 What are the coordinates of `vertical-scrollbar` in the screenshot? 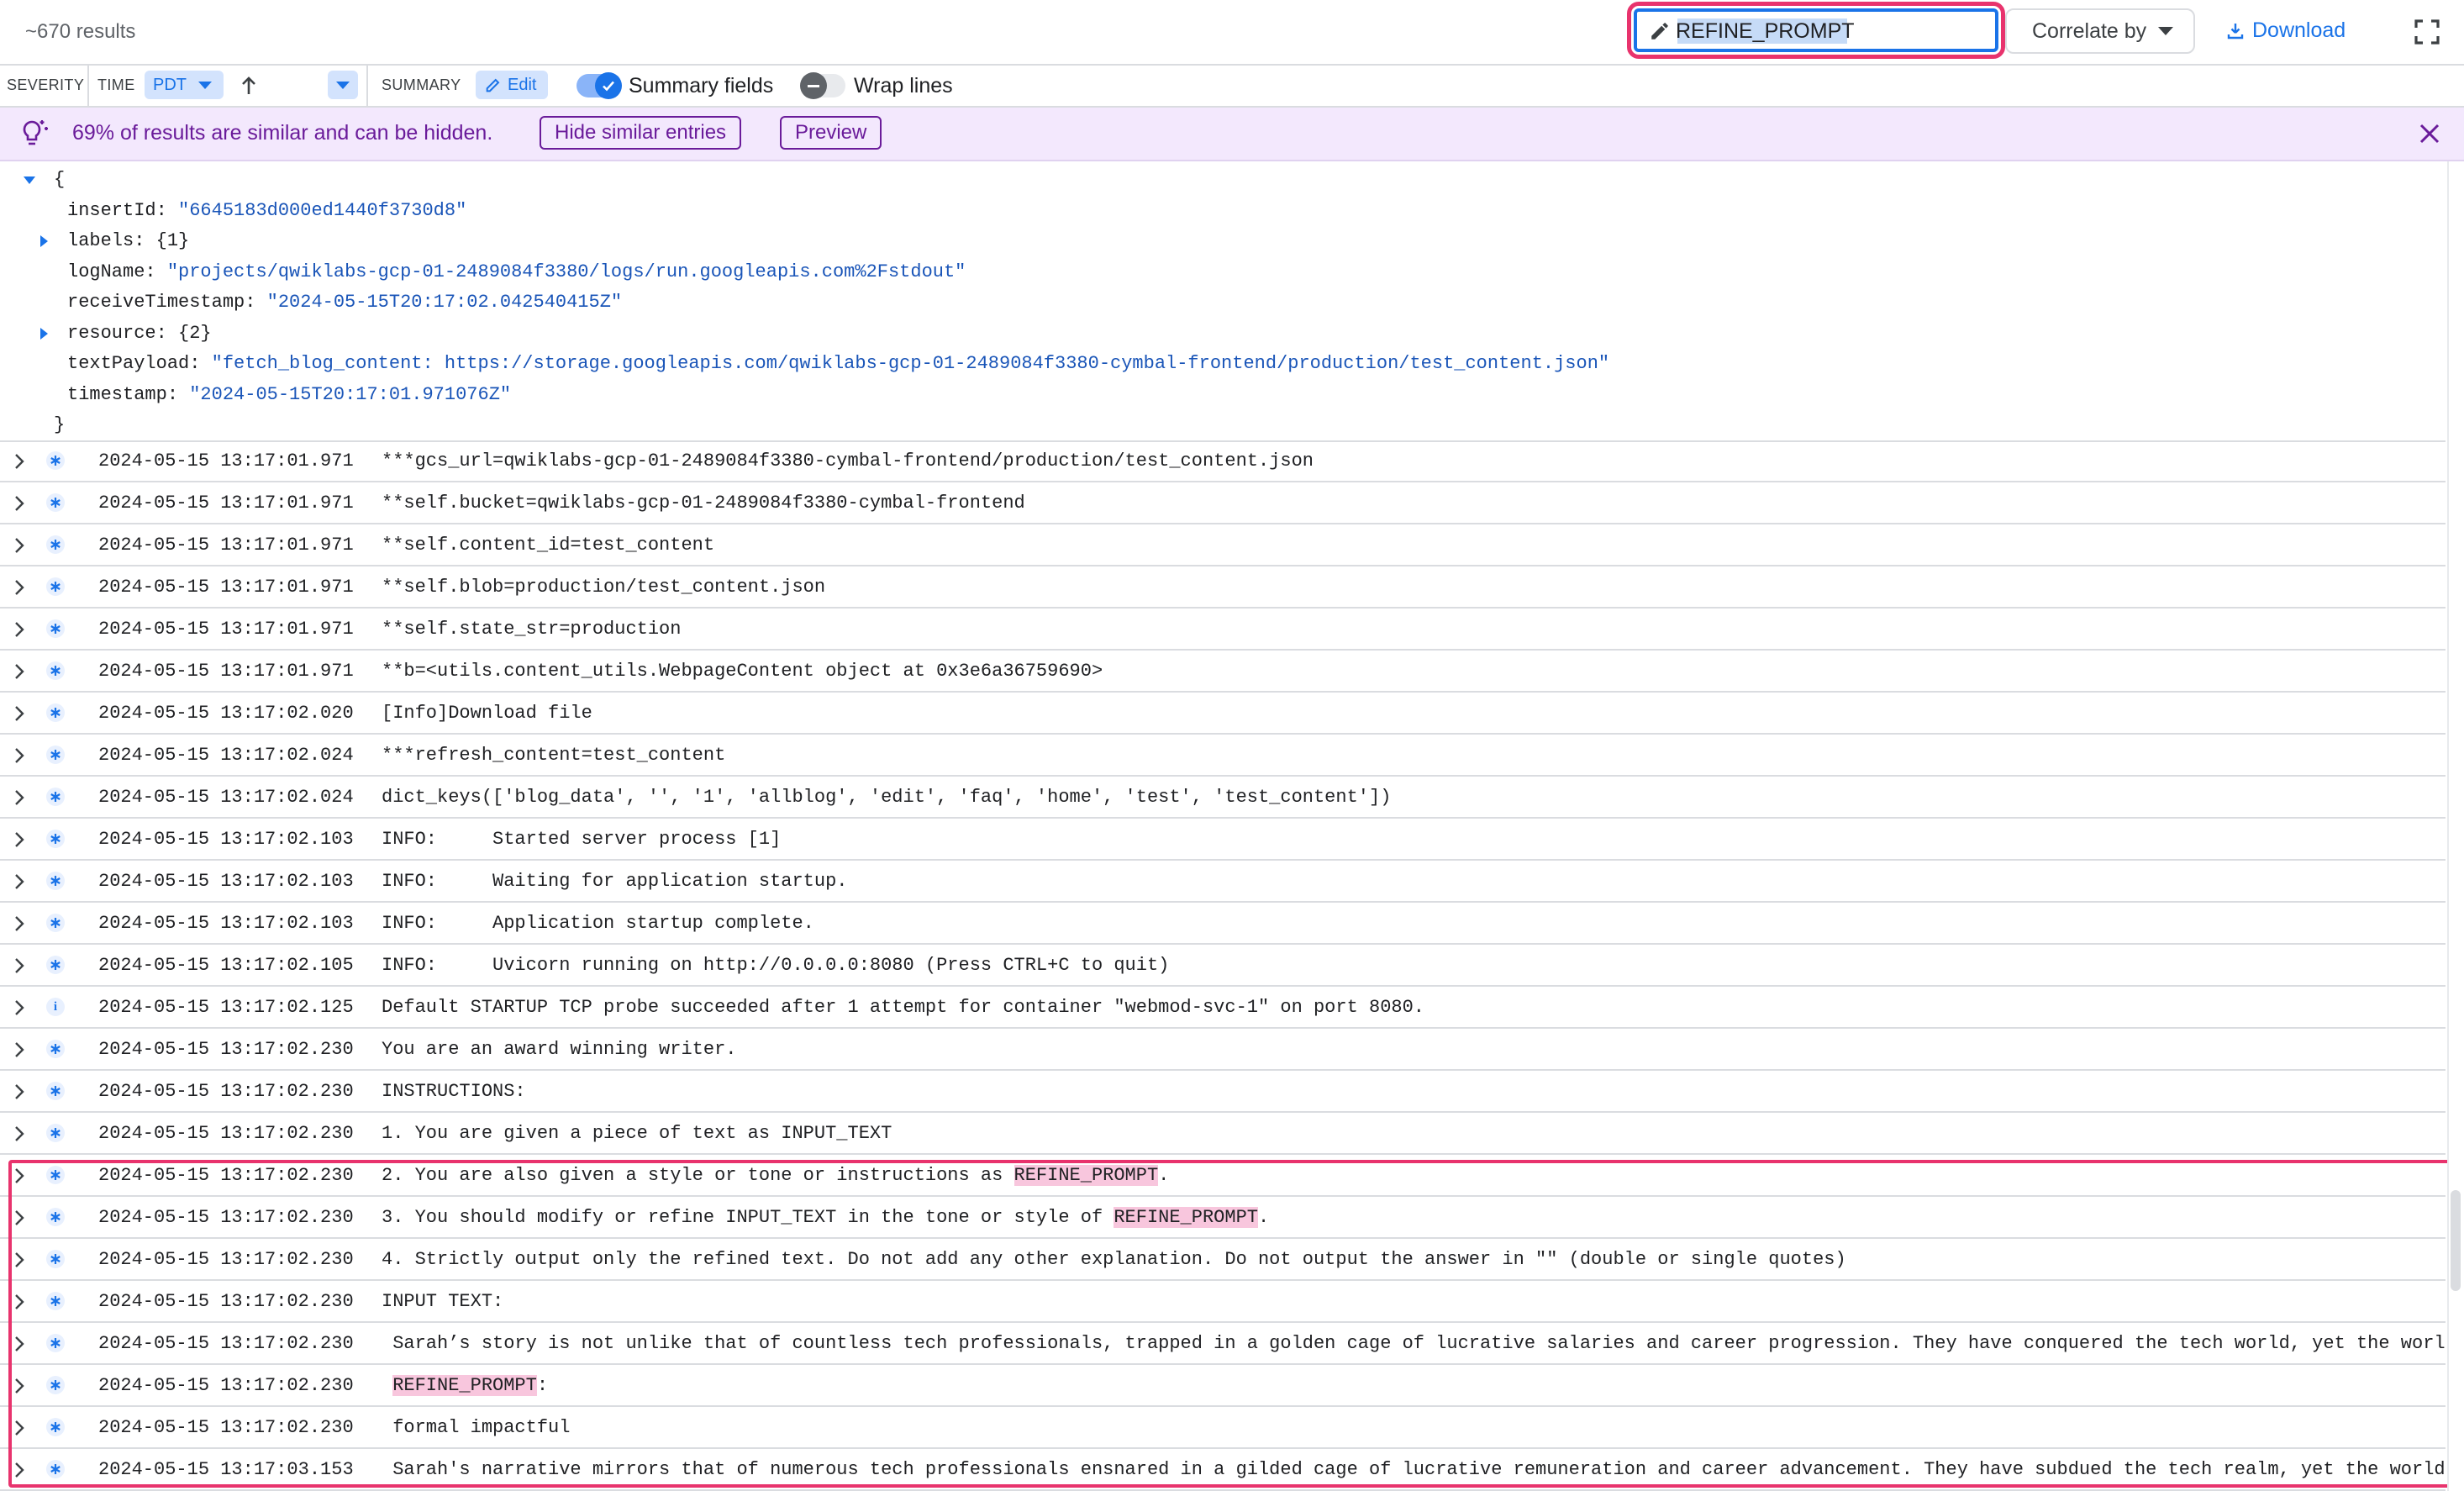 It's located at (2455, 826).